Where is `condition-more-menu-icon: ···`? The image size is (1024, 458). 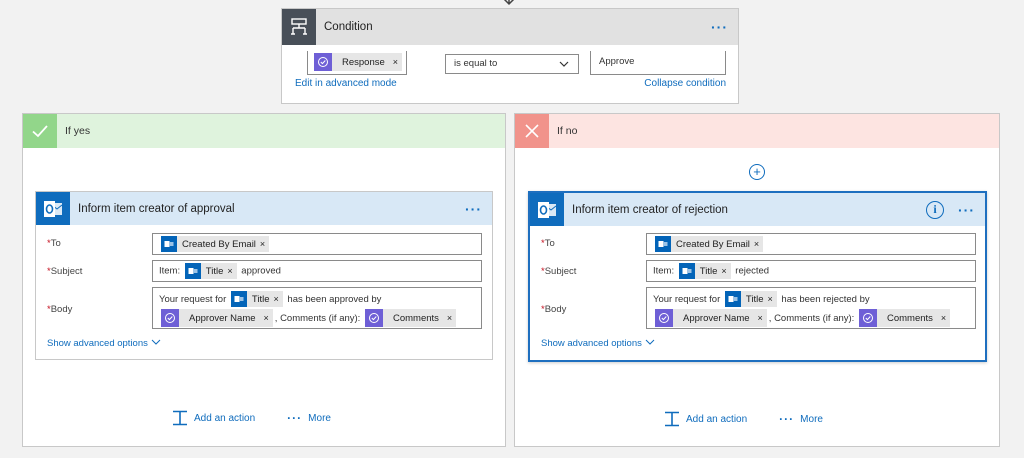 condition-more-menu-icon: ··· is located at coordinates (719, 27).